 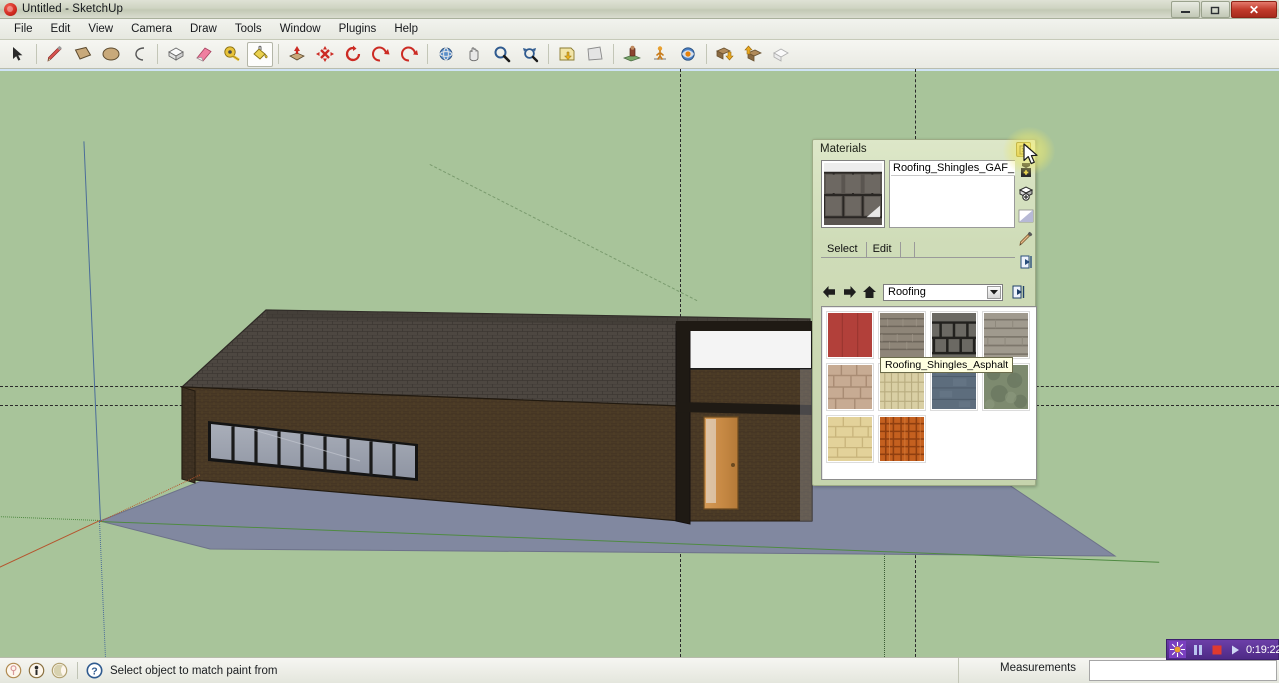 What do you see at coordinates (14, 671) in the screenshot?
I see `geo-location-icon` at bounding box center [14, 671].